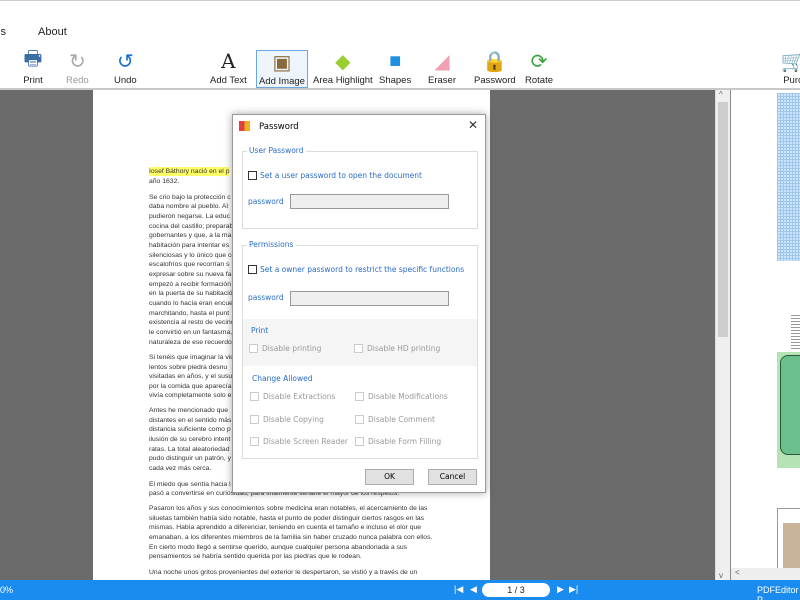 The width and height of the screenshot is (800, 605). Describe the element at coordinates (254, 419) in the screenshot. I see `disable-copying-checkbox` at that location.